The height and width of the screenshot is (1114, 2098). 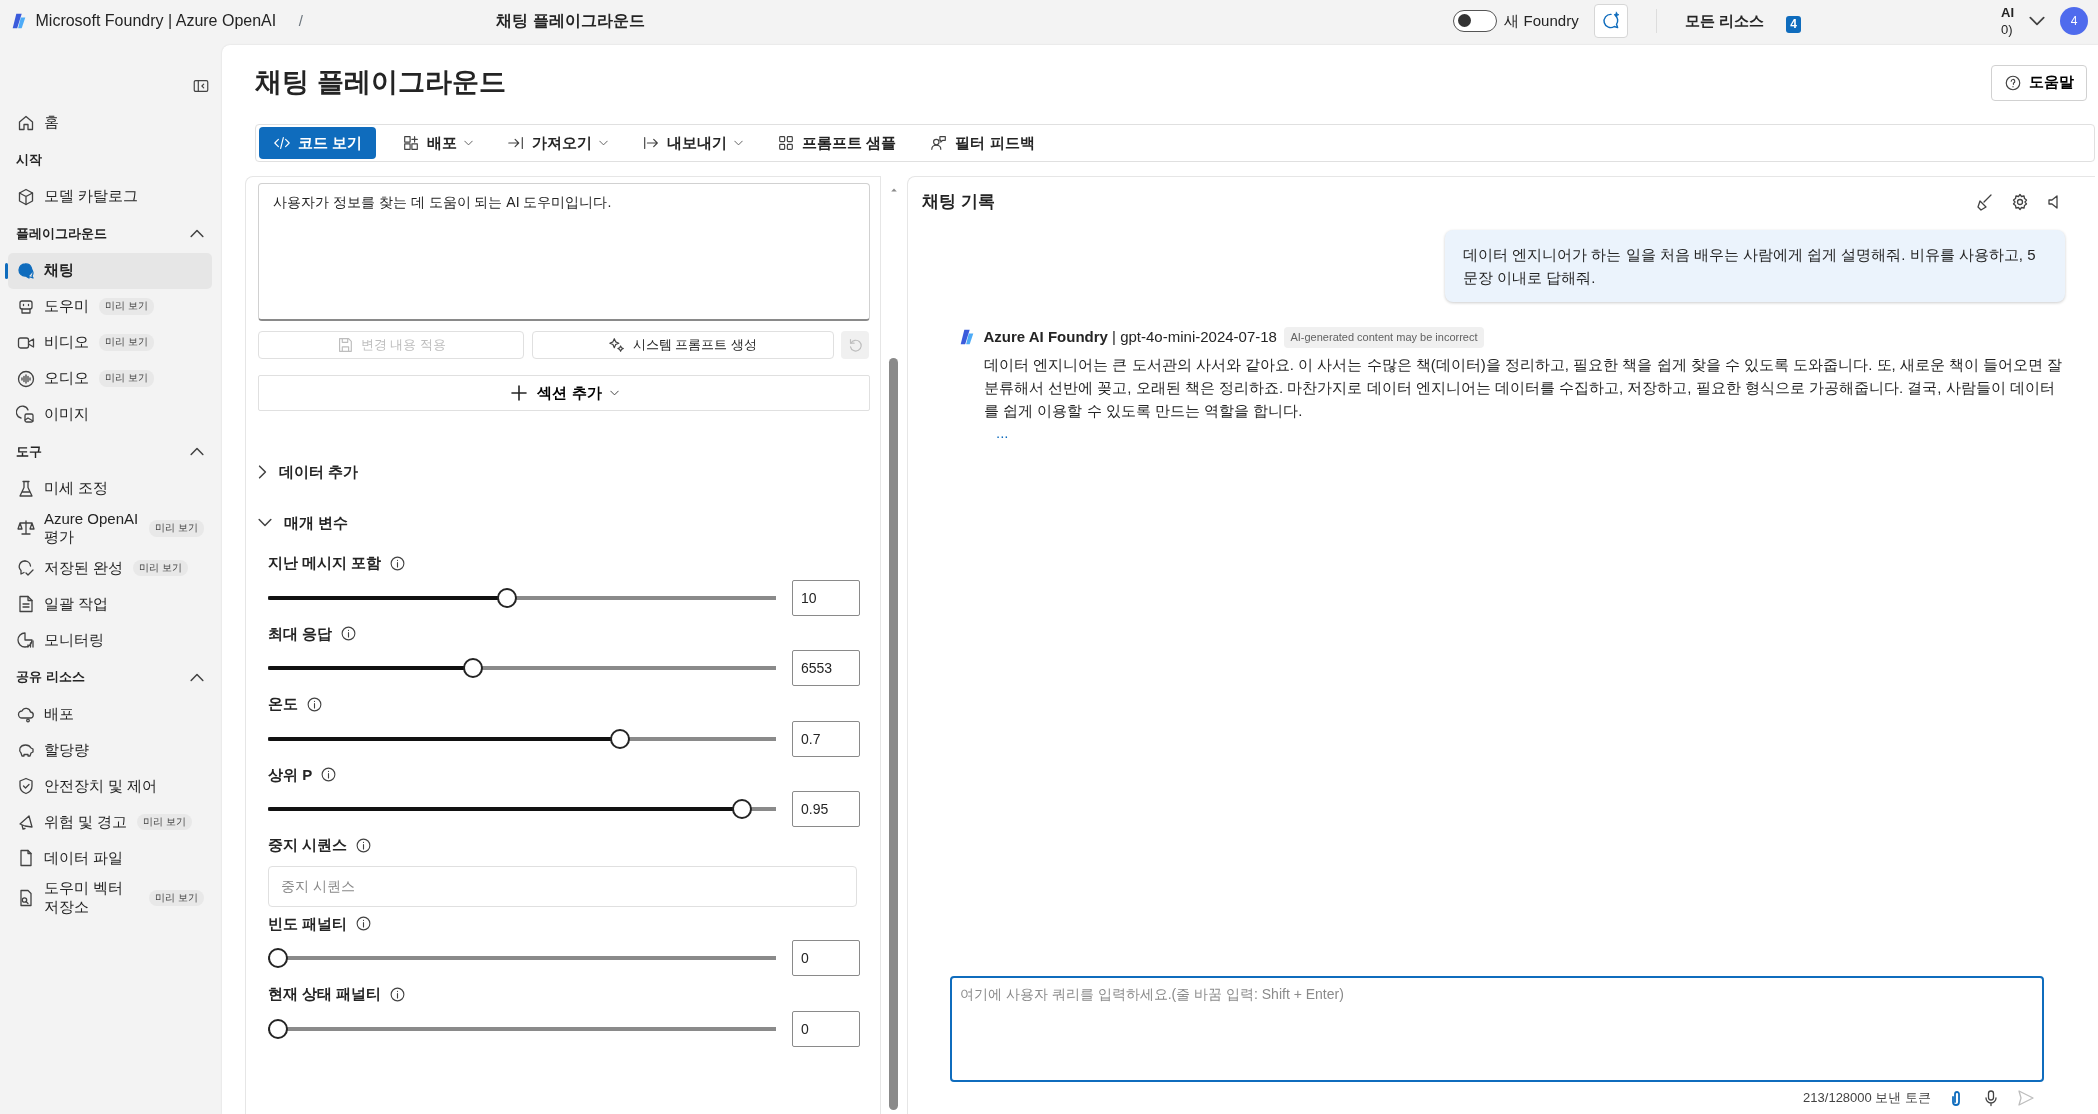 What do you see at coordinates (61, 233) in the screenshot?
I see `section-heading: 플레이그라운드` at bounding box center [61, 233].